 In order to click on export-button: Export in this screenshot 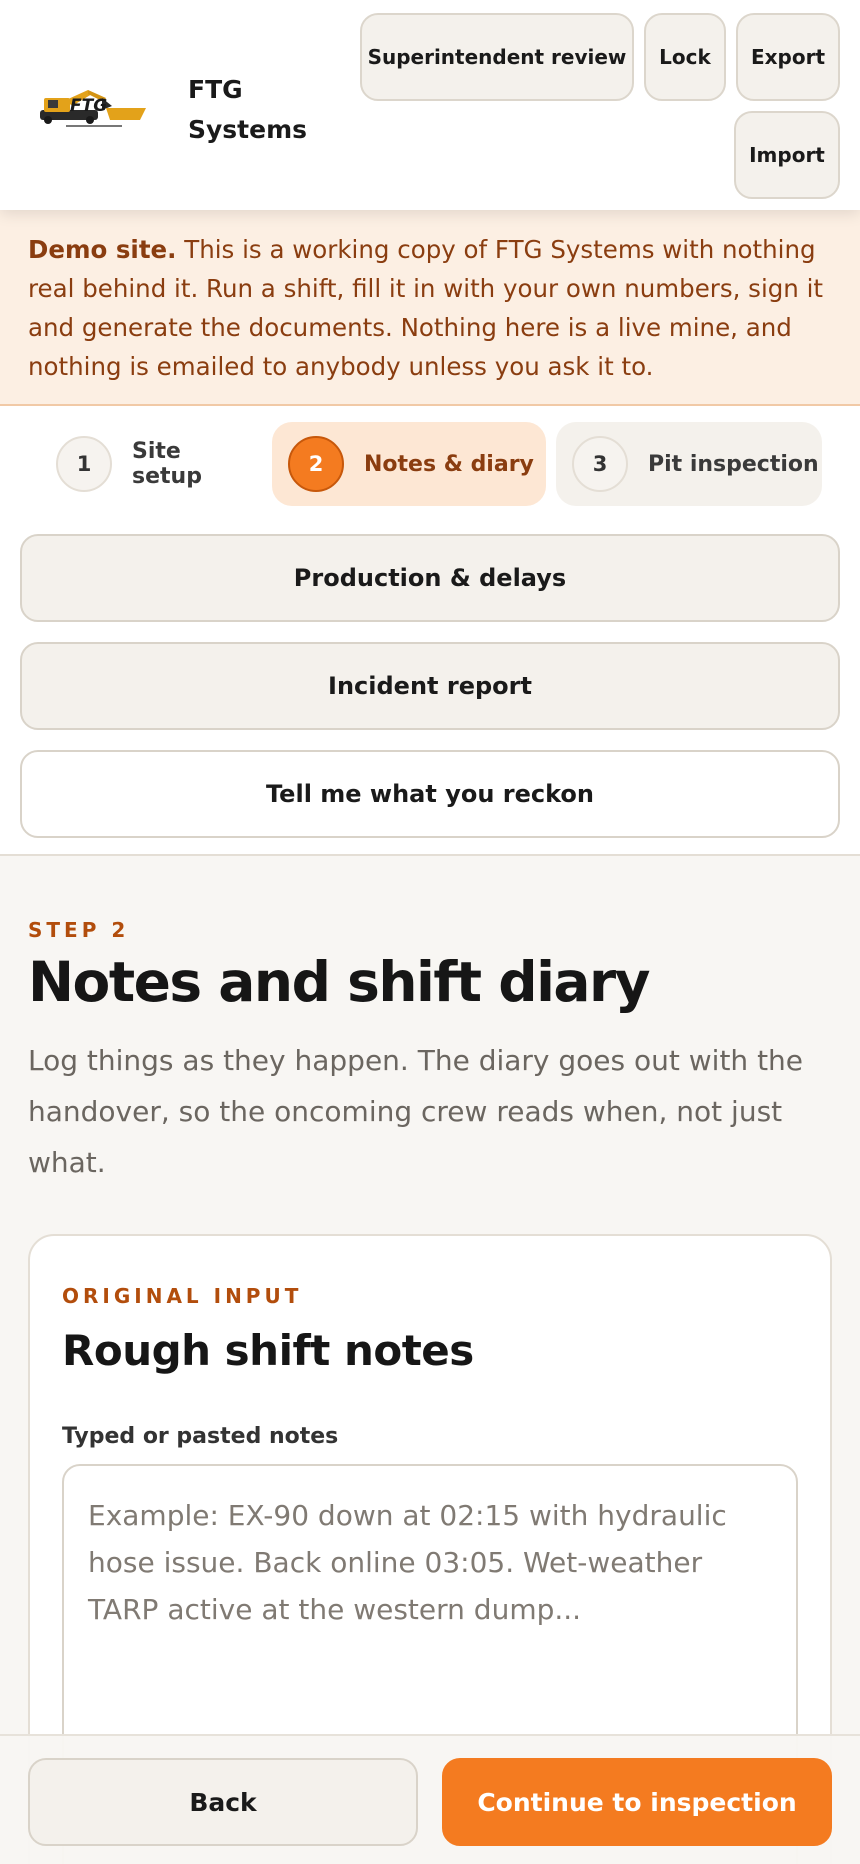, I will do `click(788, 57)`.